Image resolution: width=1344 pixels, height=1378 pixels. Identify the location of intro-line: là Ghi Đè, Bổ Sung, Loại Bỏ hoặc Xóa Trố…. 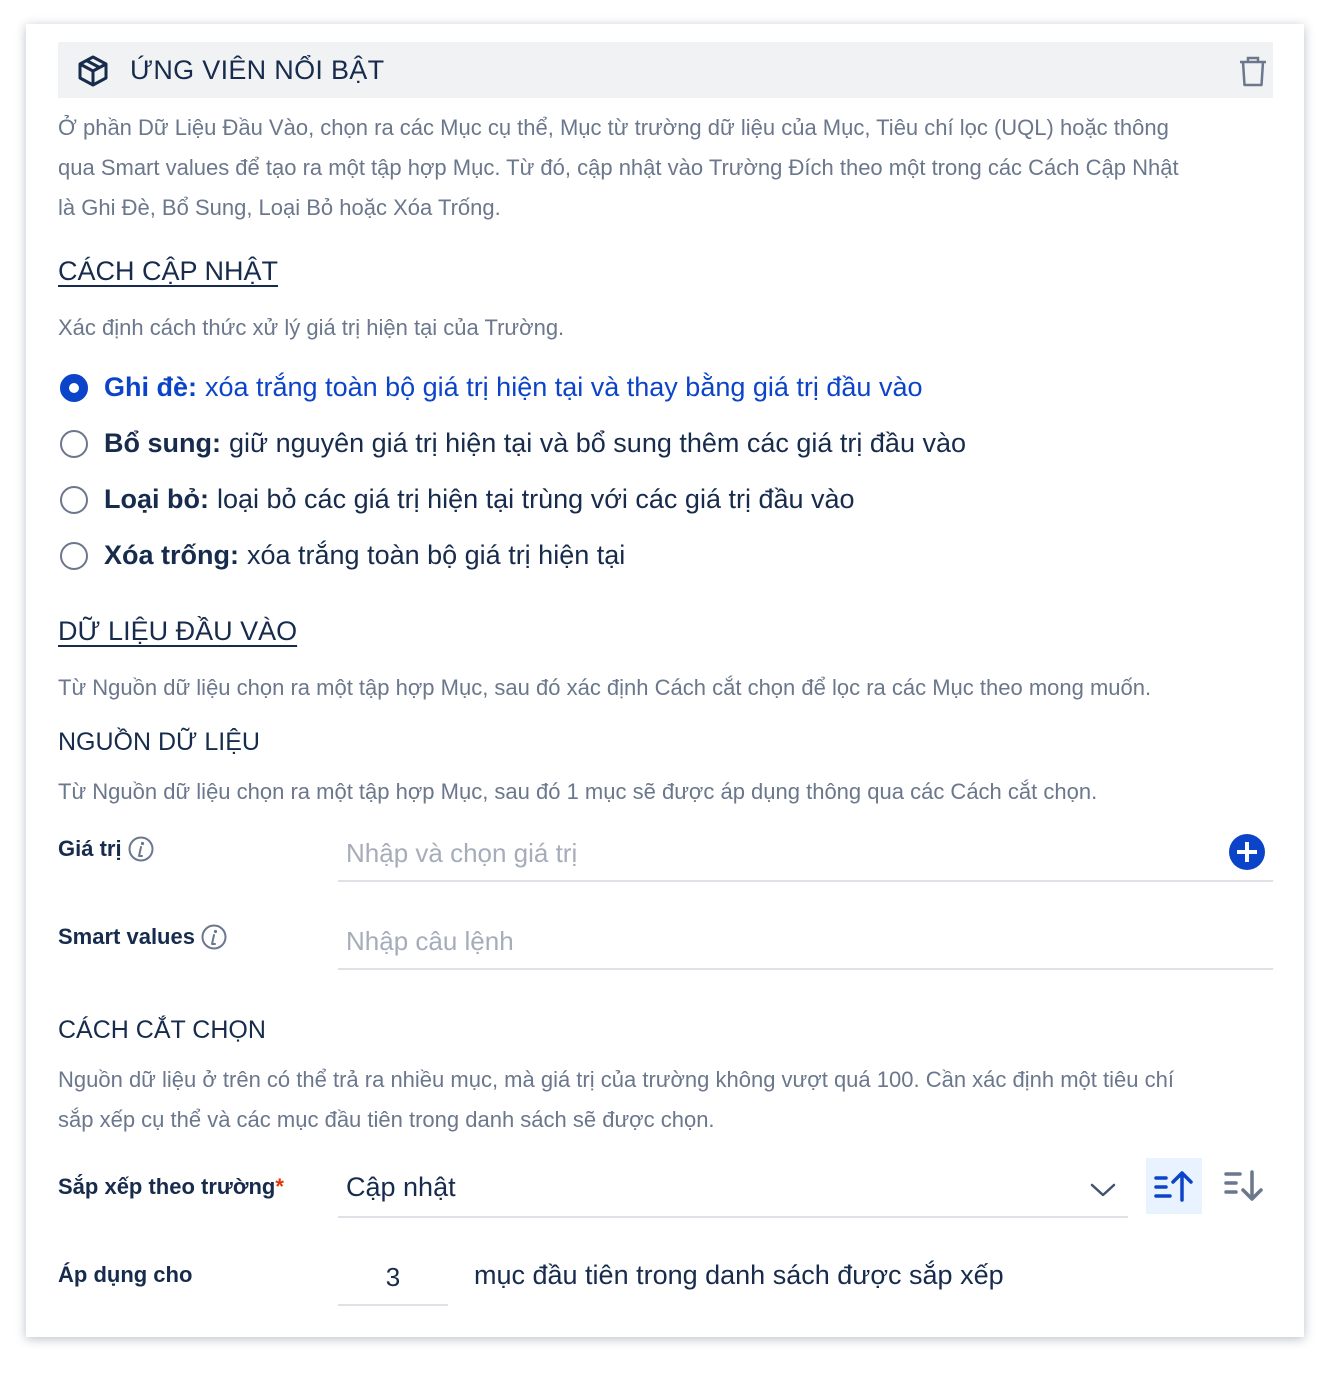
(279, 207).